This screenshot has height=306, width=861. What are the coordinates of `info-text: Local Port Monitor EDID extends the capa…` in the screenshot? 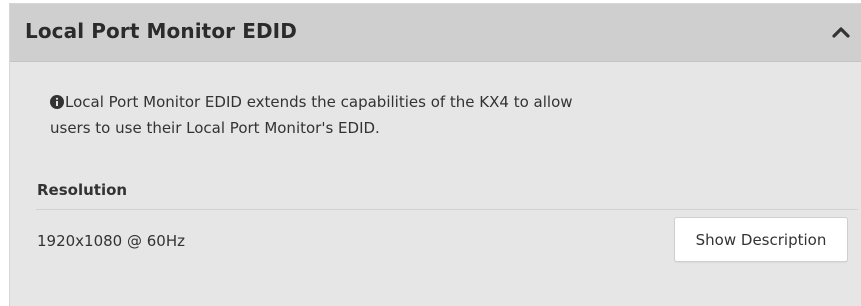 It's located at (311, 115).